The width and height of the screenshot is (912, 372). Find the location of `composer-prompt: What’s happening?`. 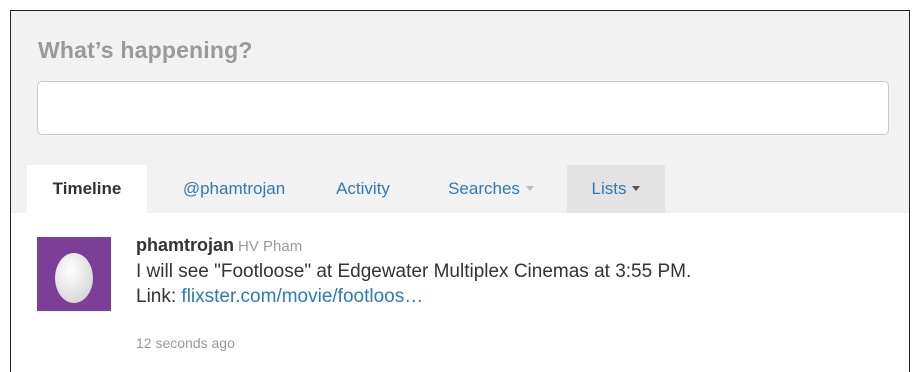

composer-prompt: What’s happening? is located at coordinates (145, 50).